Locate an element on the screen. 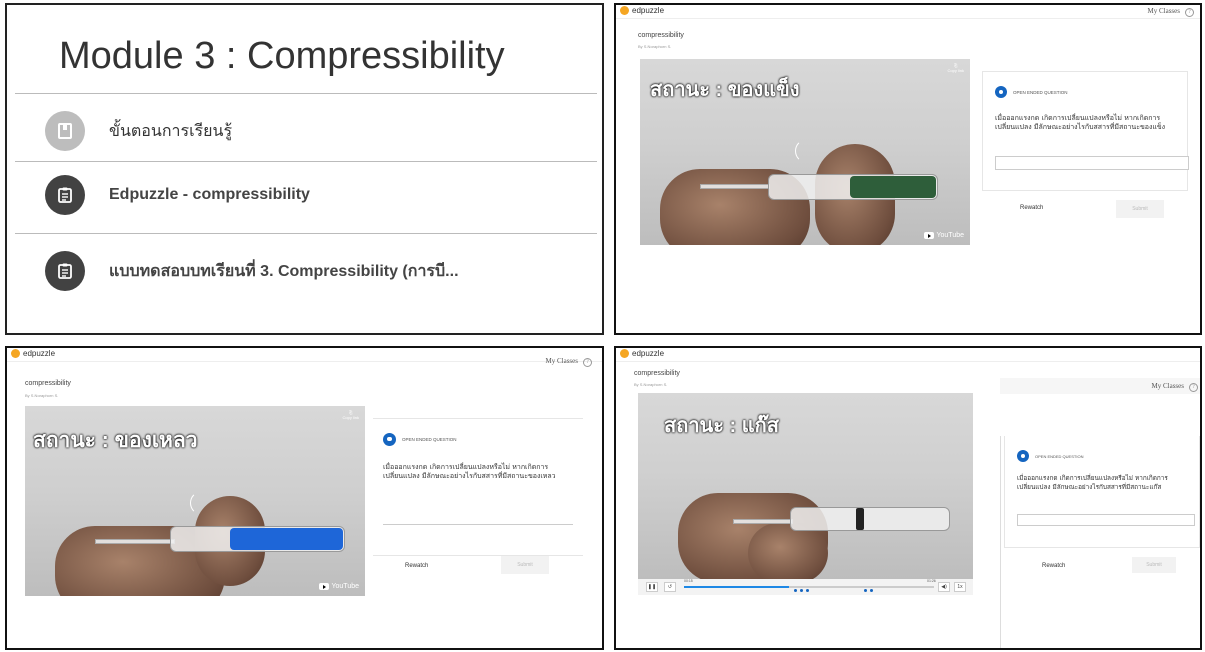 The height and width of the screenshot is (652, 1205). time-total: 01:26 is located at coordinates (931, 581).